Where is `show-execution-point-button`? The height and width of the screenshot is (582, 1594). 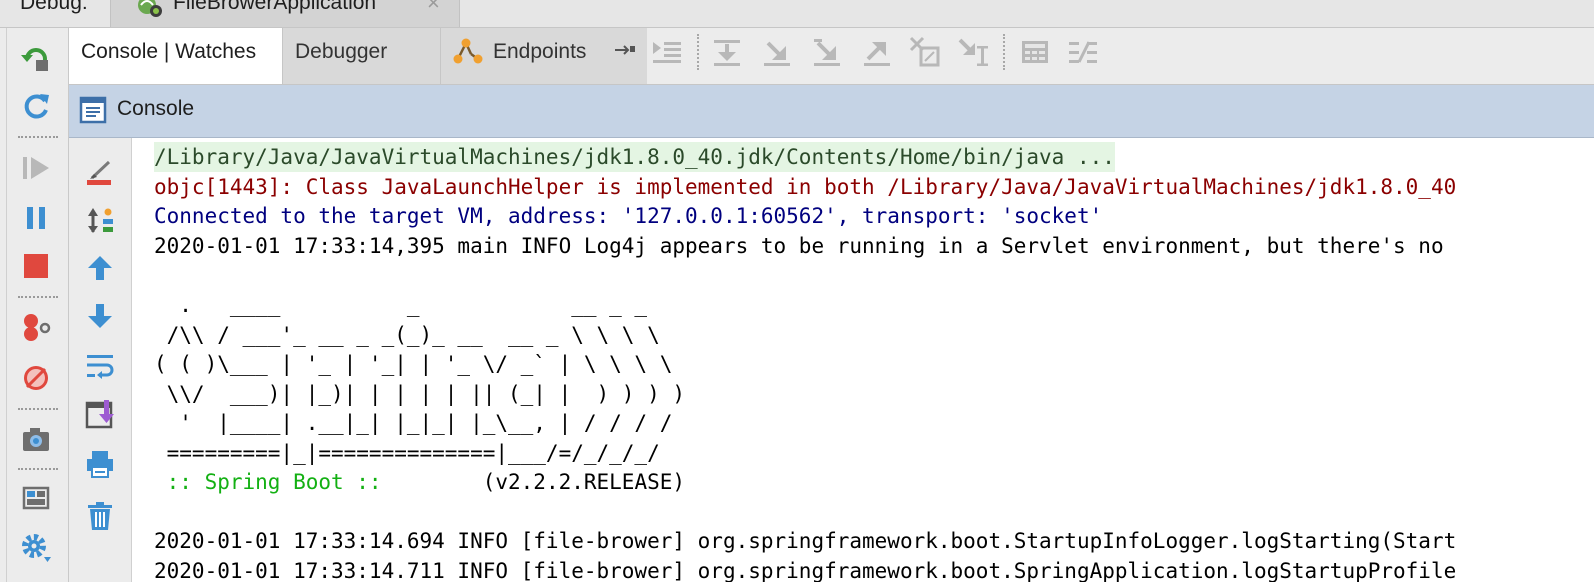
show-execution-point-button is located at coordinates (667, 52).